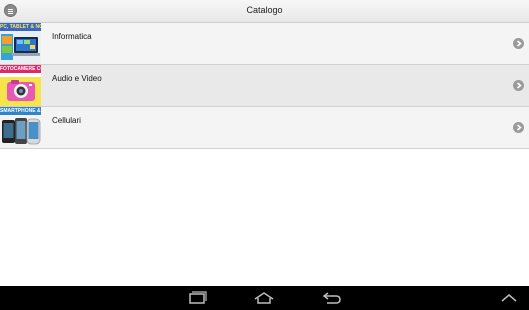 This screenshot has height=310, width=529. Describe the element at coordinates (264, 44) in the screenshot. I see `catalog-item-informatica: PC, TABLET & NOTEBOOK Informatica` at that location.